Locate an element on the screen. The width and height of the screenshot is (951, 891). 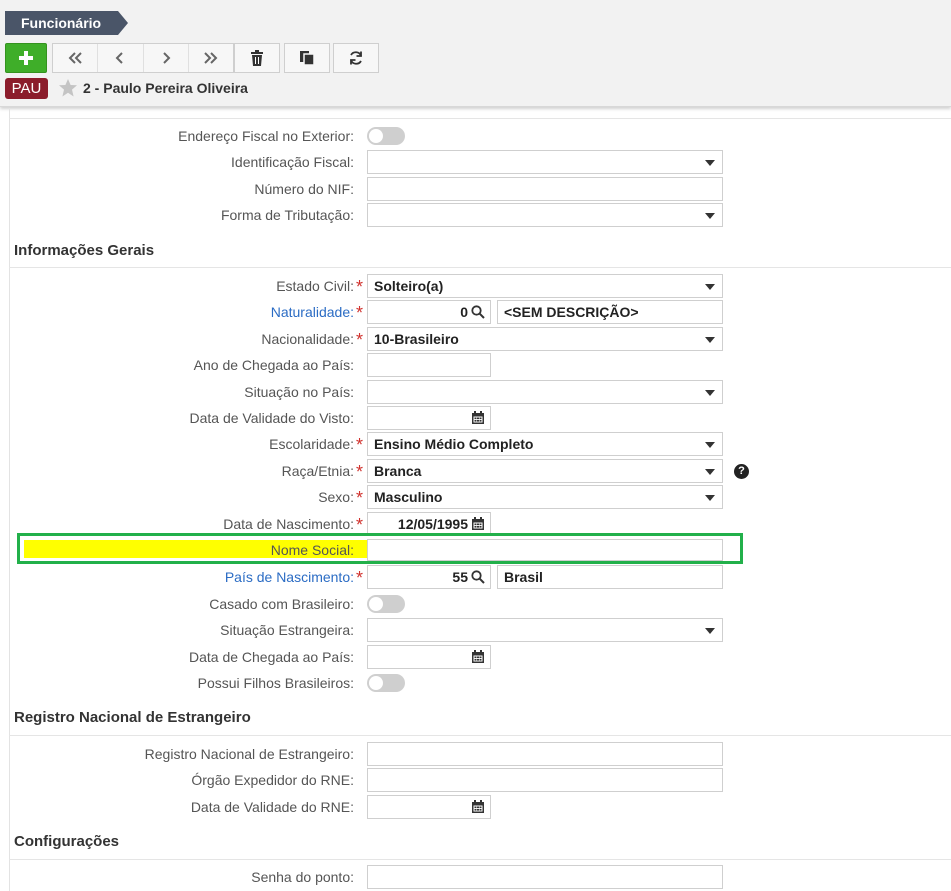
row-estado-civil: Estado Civil: * Solteiro(a) is located at coordinates (475, 286).